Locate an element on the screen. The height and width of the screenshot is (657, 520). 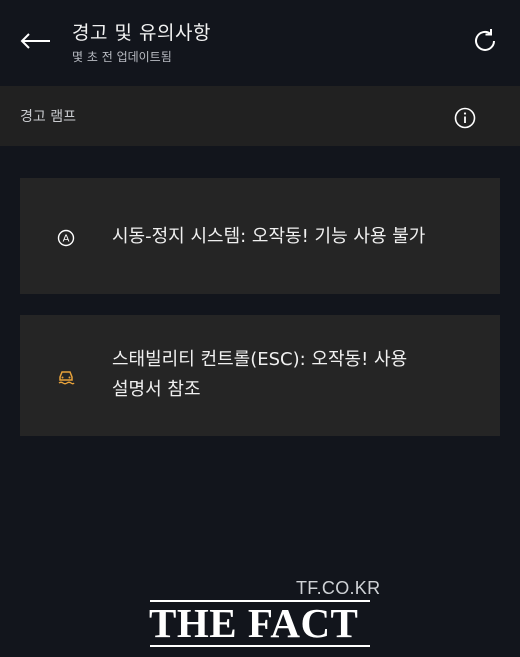
svg-text: A is located at coordinates (66, 239).